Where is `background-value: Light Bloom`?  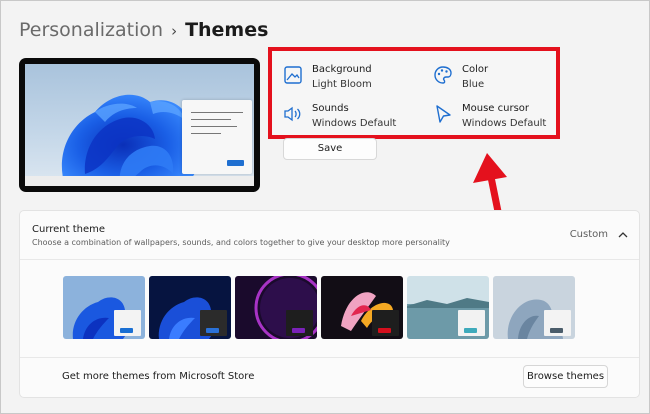
background-value: Light Bloom is located at coordinates (342, 84).